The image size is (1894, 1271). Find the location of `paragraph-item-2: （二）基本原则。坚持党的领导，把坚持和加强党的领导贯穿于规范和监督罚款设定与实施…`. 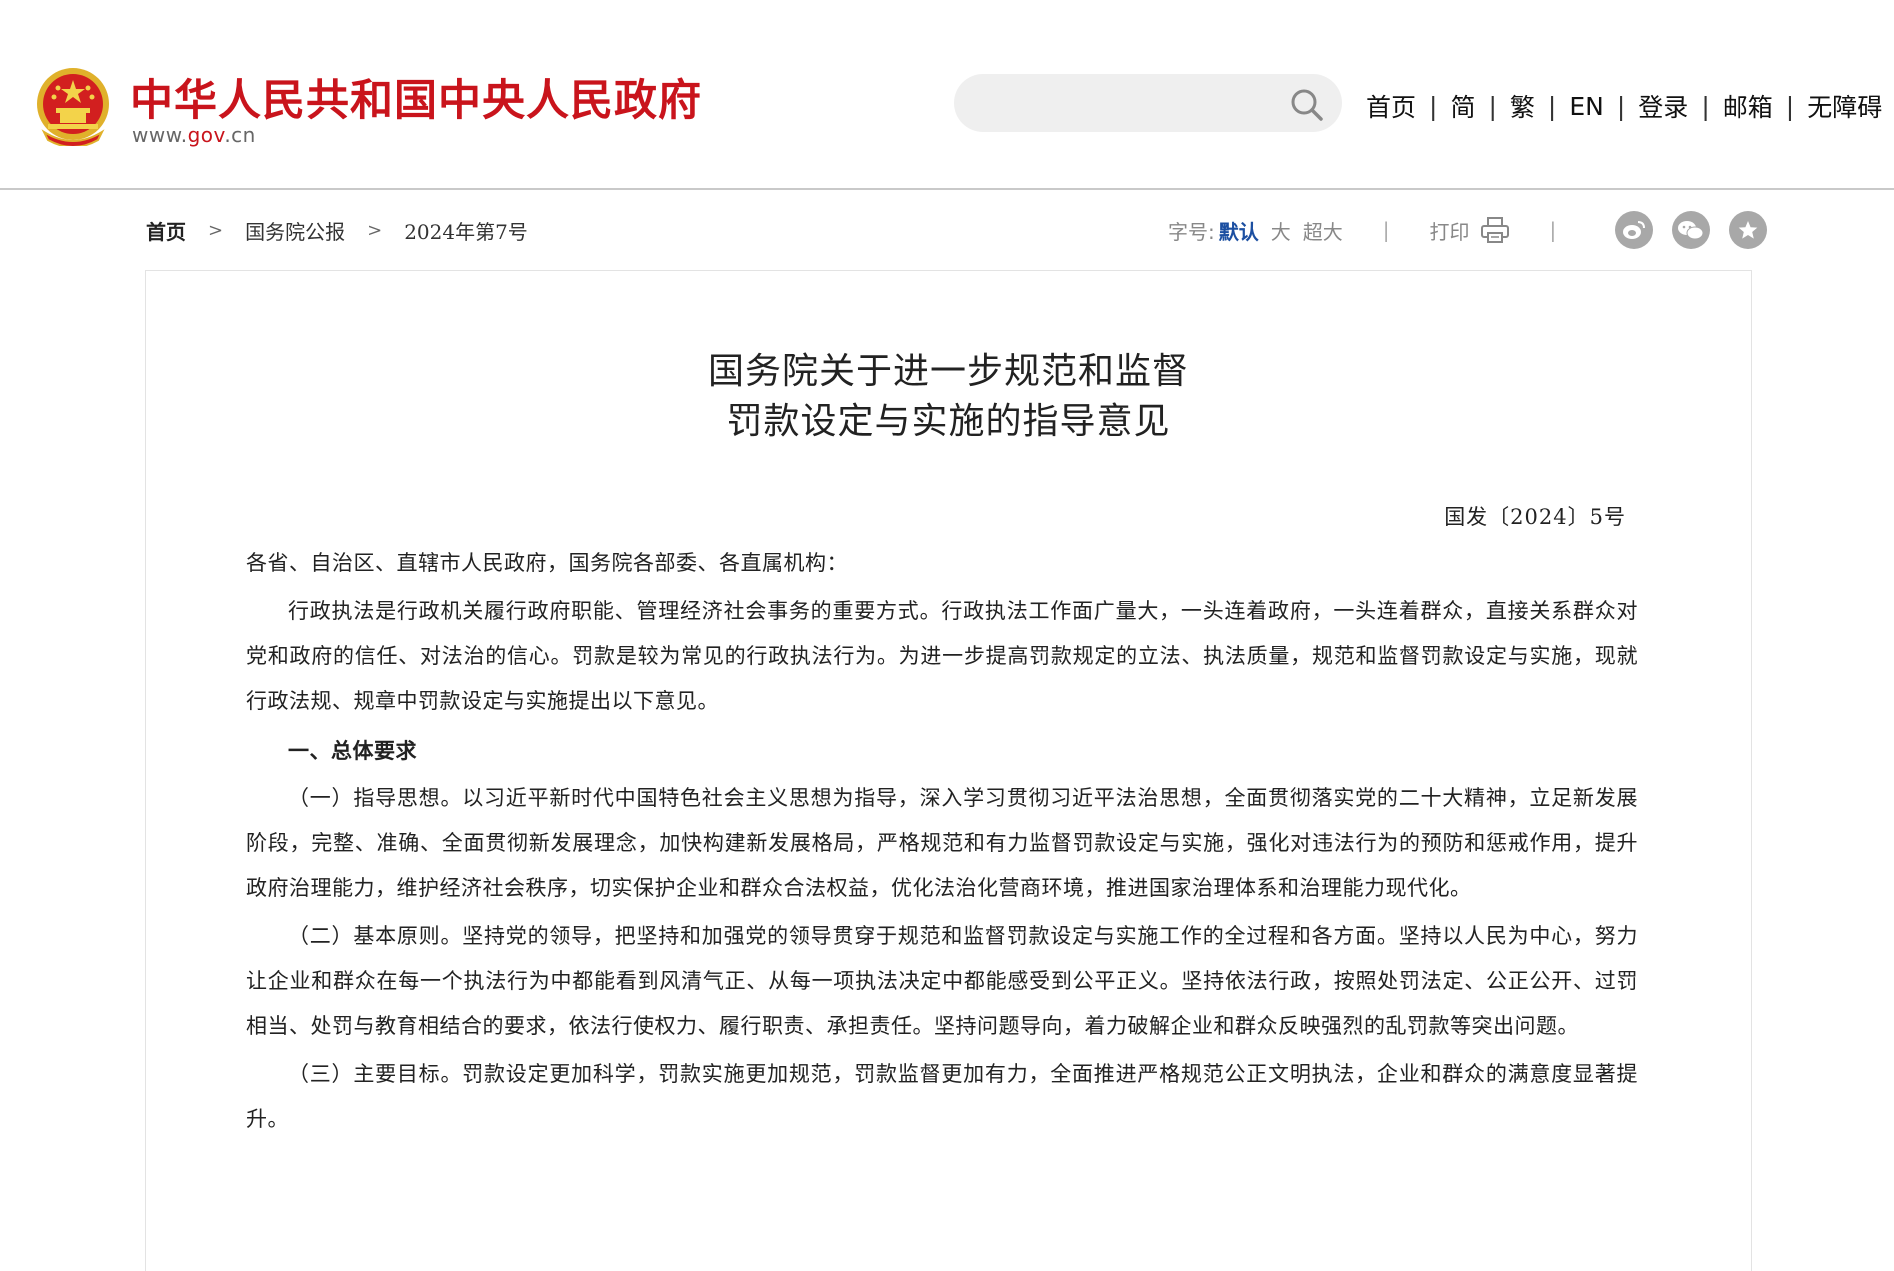

paragraph-item-2: （二）基本原则。坚持党的领导，把坚持和加强党的领导贯穿于规范和监督罚款设定与实施… is located at coordinates (942, 981).